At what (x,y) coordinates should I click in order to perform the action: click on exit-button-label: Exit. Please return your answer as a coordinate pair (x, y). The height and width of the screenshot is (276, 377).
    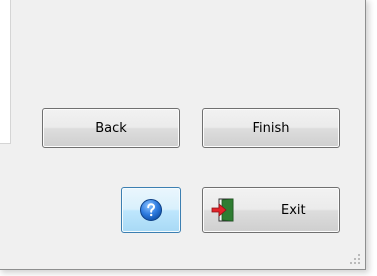
    Looking at the image, I should click on (293, 210).